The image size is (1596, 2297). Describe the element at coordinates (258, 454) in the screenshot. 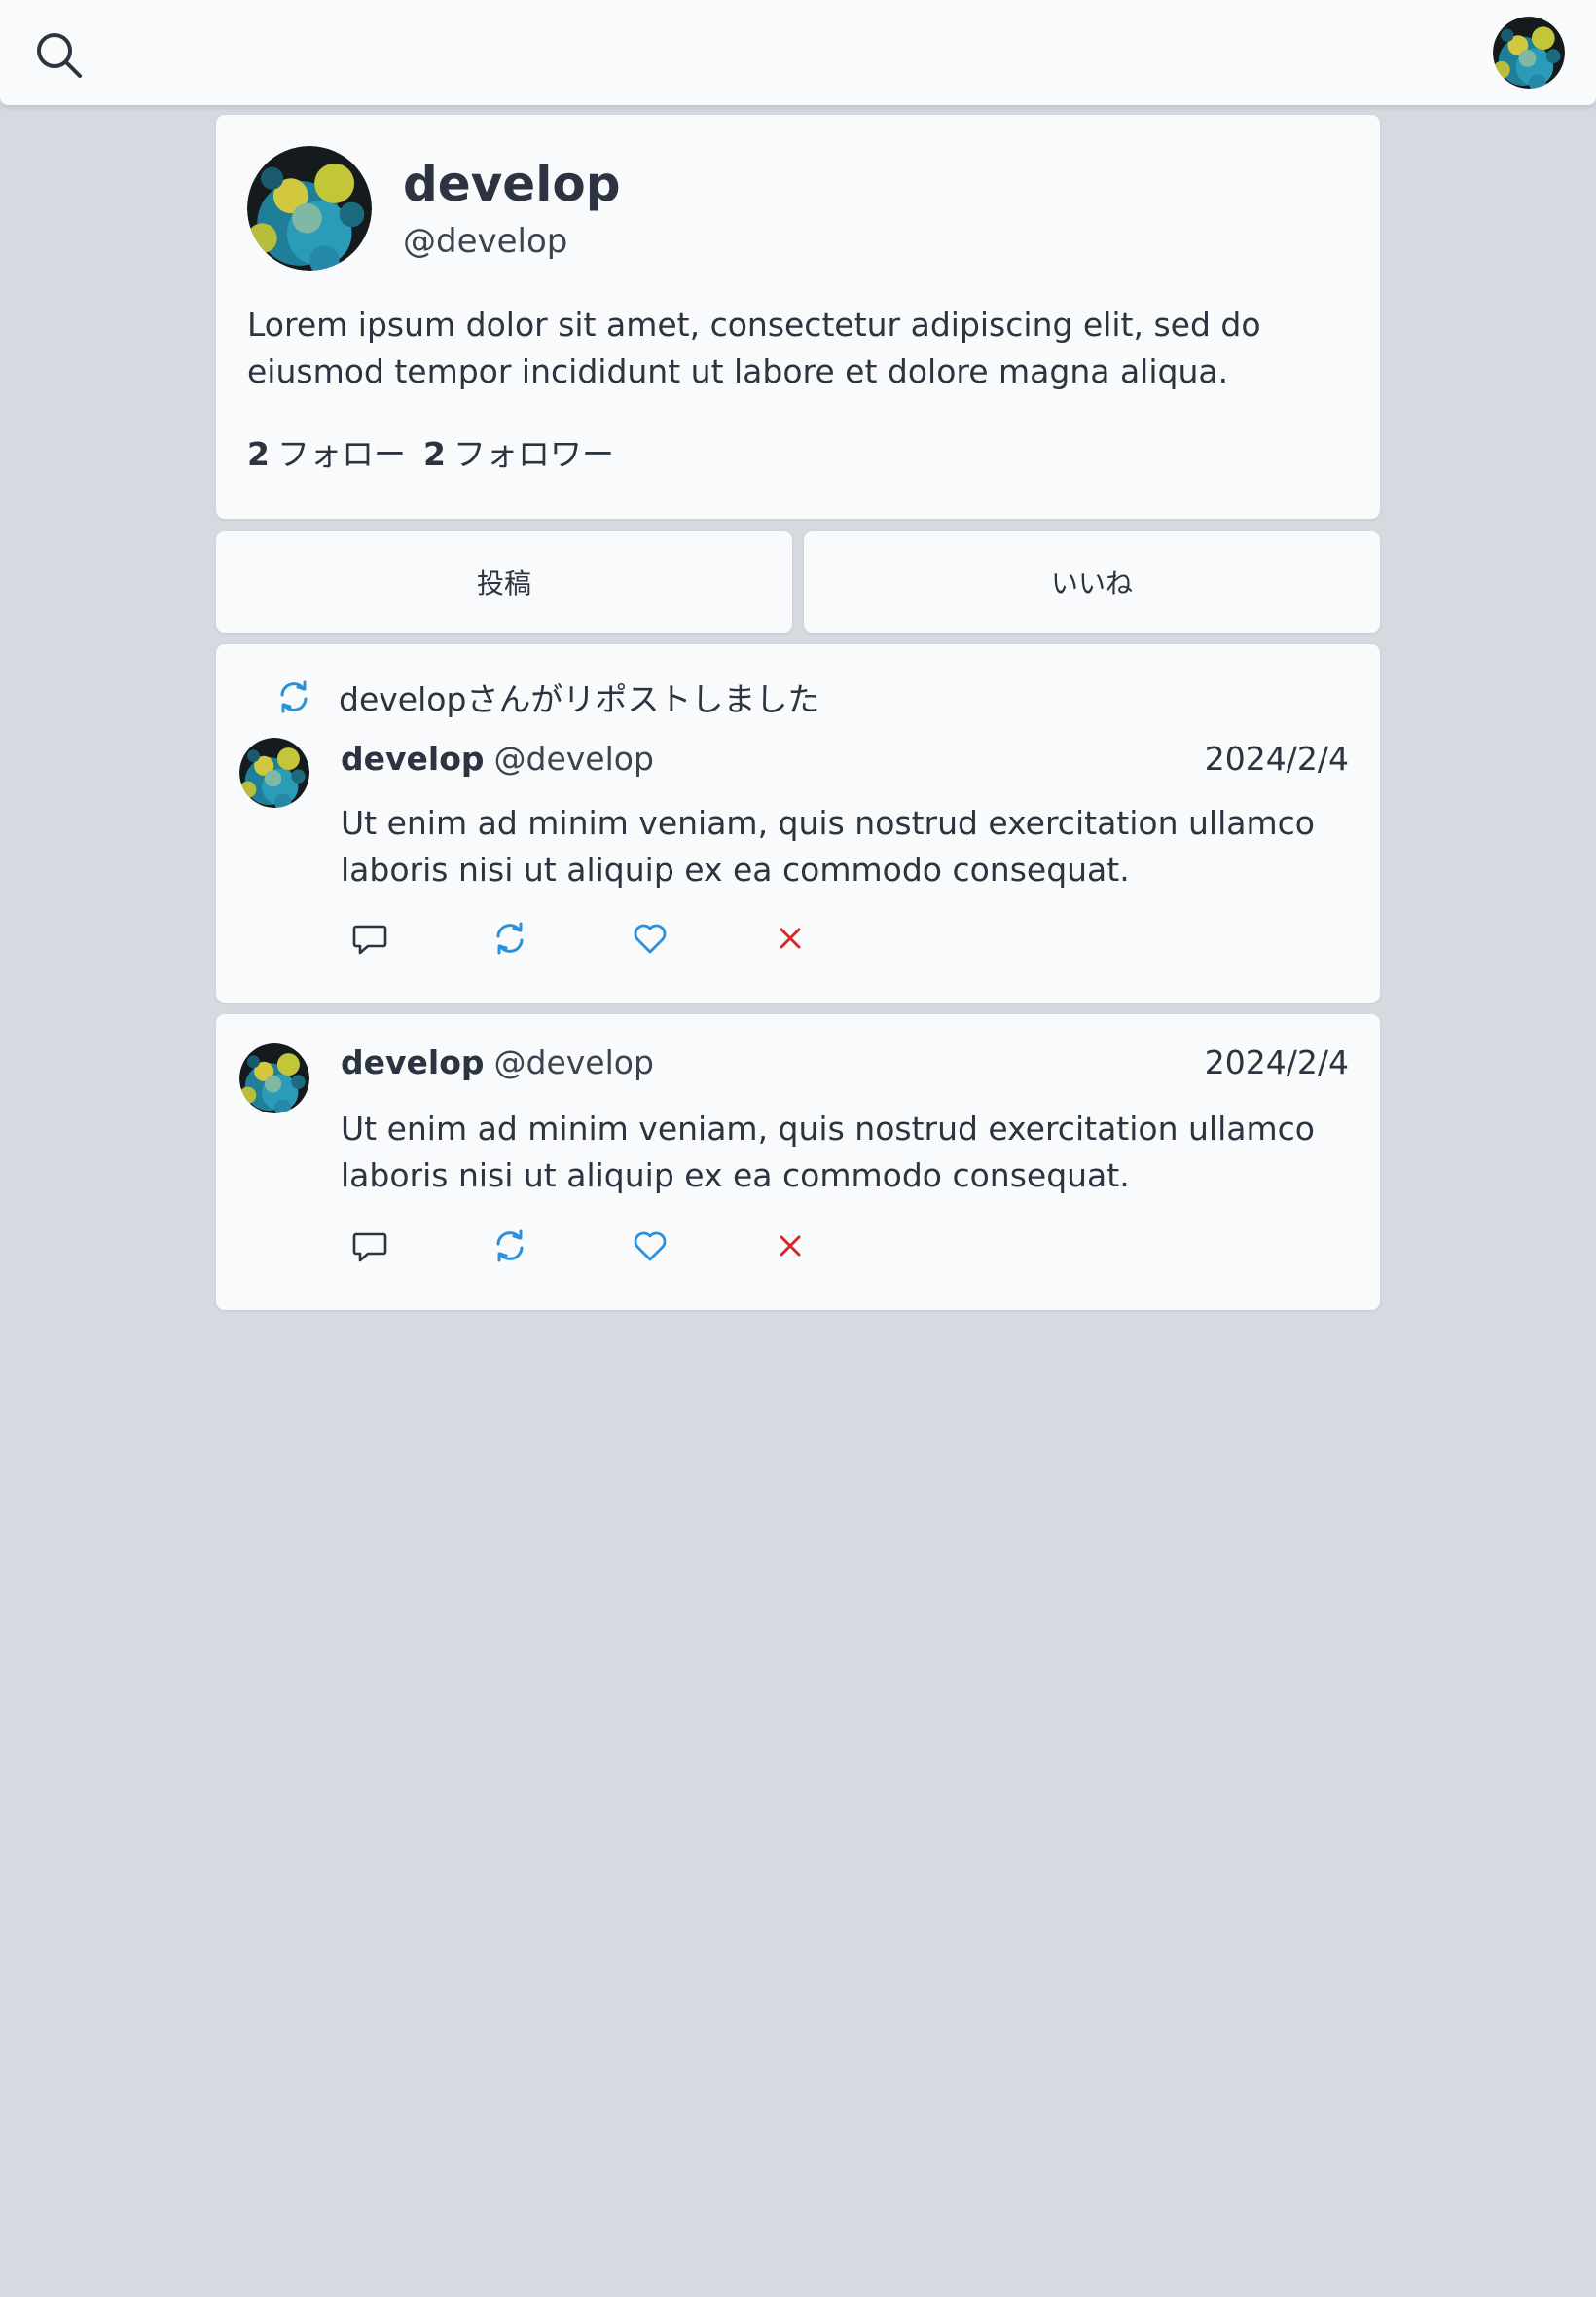

I see `following-count: 2` at that location.